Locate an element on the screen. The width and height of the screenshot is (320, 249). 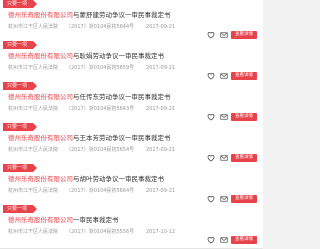
item-title: 德州乐奇股份有限公司与耿娟劳动争议一审民事裁定书 is located at coordinates (86, 56).